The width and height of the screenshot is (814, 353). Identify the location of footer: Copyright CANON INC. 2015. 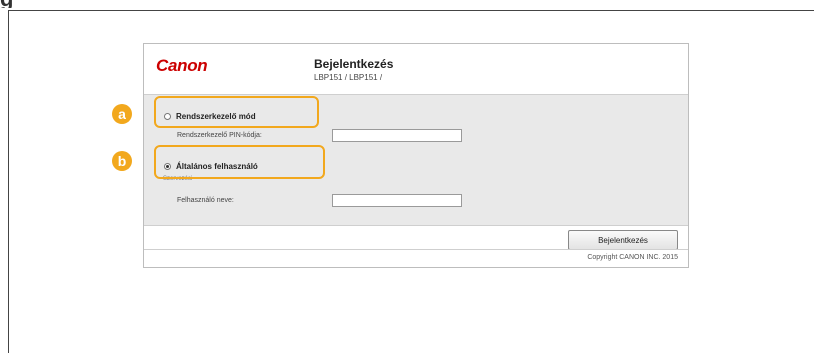
(416, 258).